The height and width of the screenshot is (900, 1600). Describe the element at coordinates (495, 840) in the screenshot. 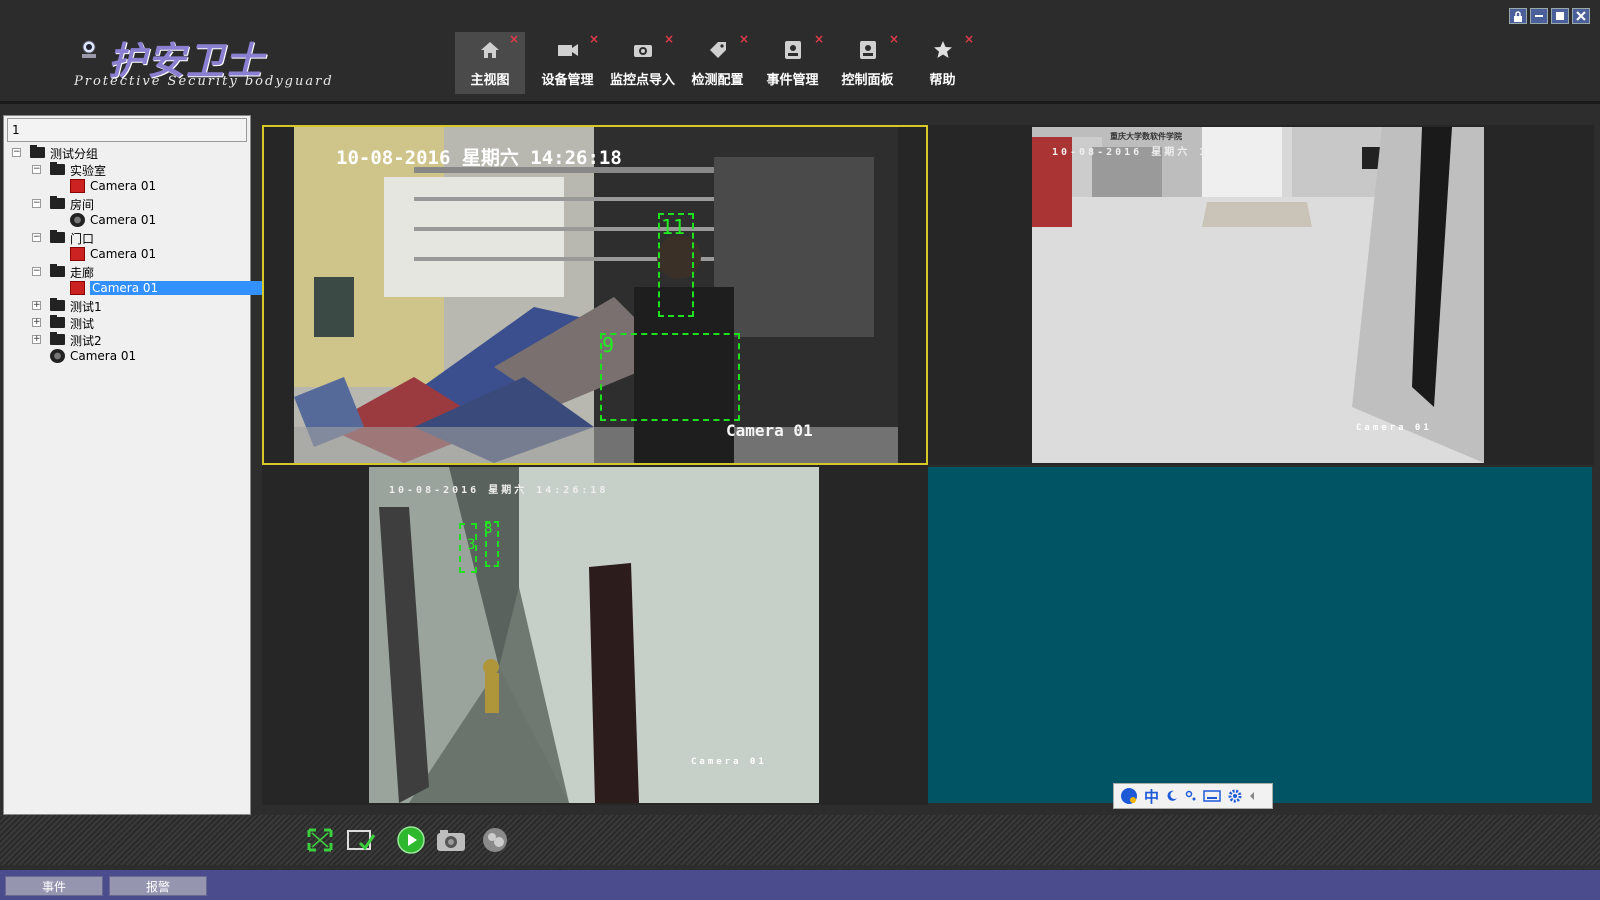

I see `record-icon` at that location.